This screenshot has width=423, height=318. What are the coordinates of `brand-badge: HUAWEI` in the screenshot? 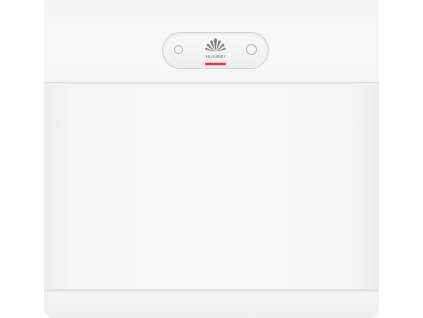 It's located at (215, 50).